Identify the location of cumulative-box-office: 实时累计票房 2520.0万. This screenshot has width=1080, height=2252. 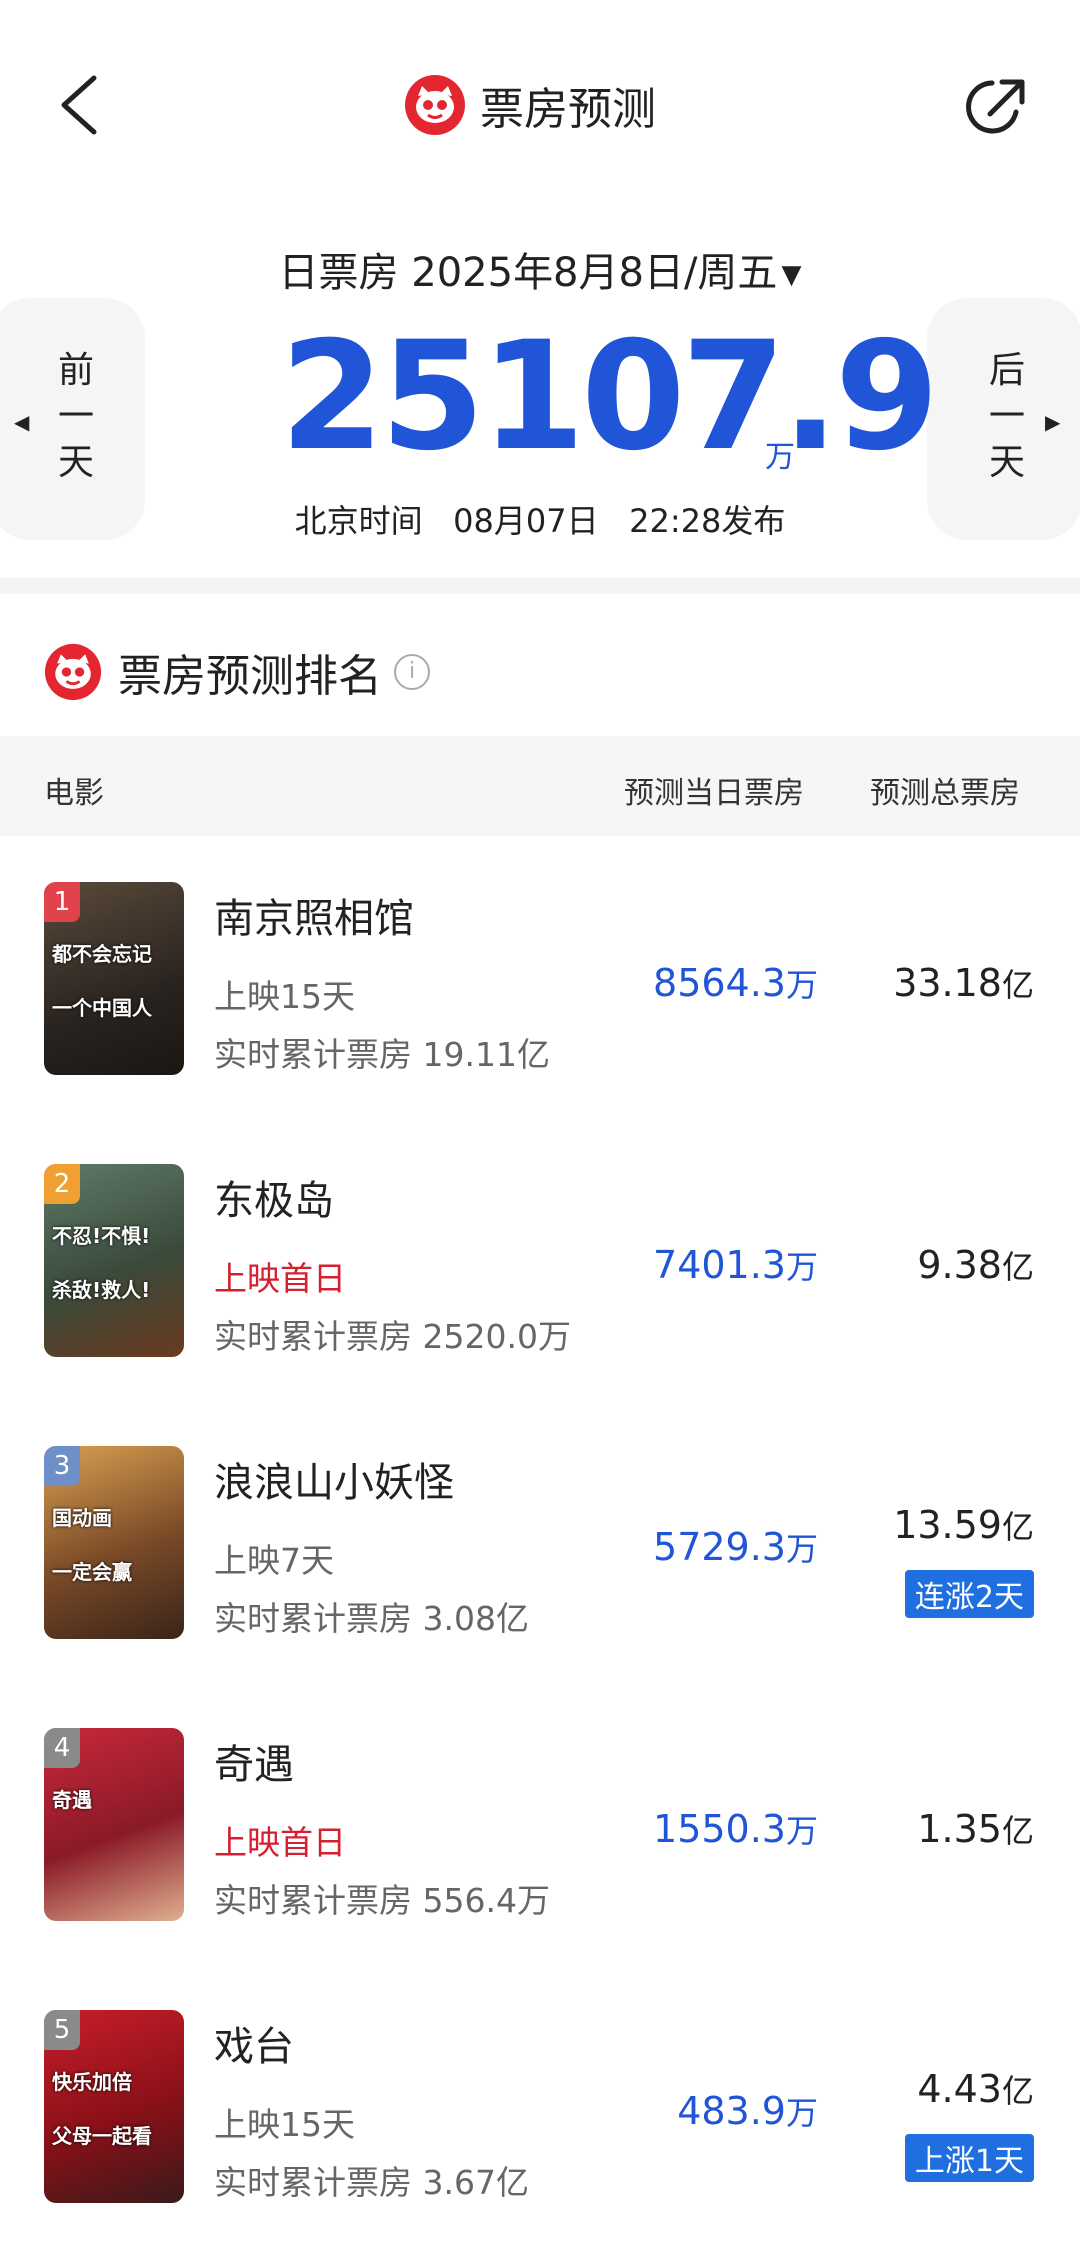
(392, 1336).